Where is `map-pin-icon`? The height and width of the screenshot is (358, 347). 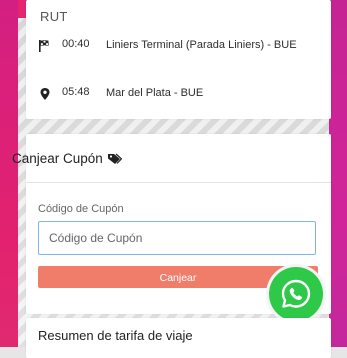
map-pin-icon is located at coordinates (45, 94).